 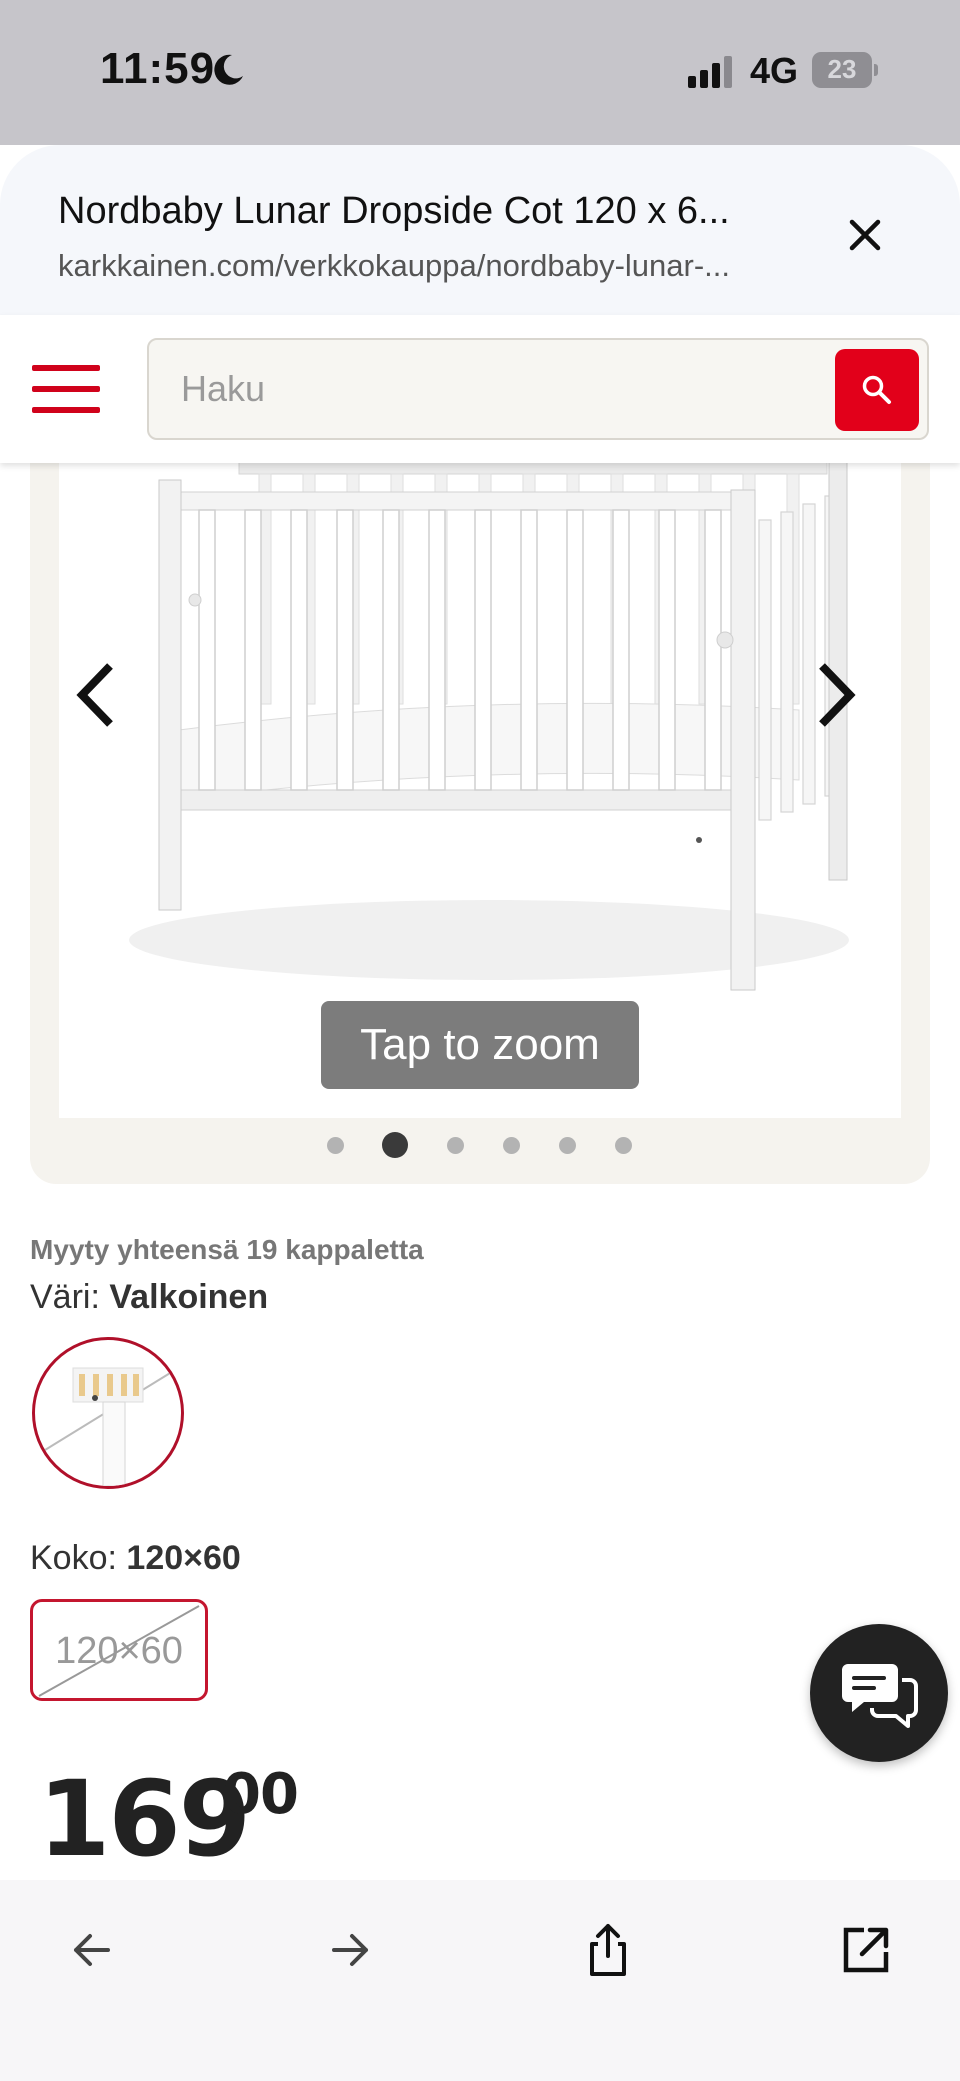 I want to click on status-bar: 11:59 4G 23, so click(x=480, y=72).